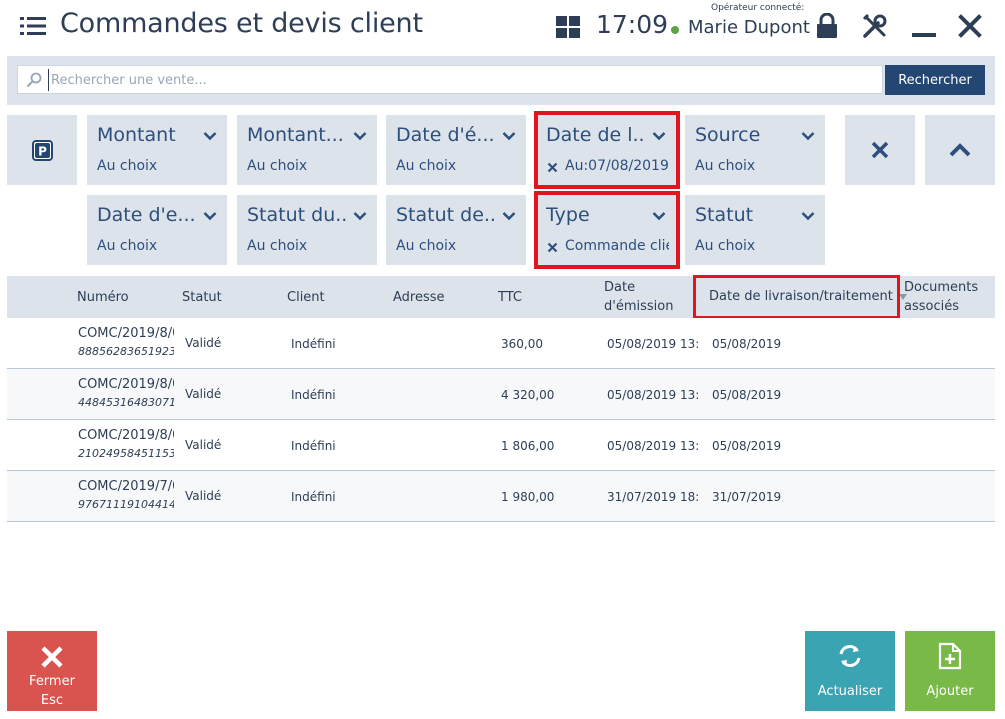 The image size is (1005, 719). I want to click on collapse-filters-button, so click(960, 150).